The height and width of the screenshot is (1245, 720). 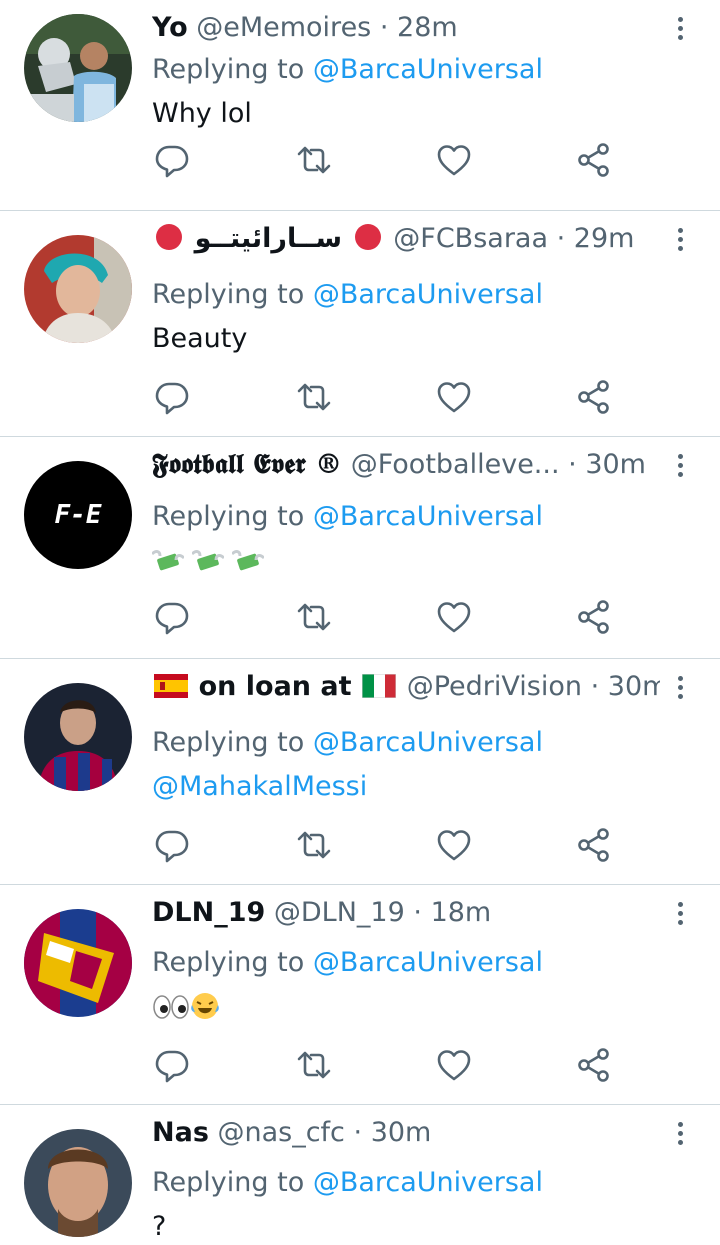 I want to click on handle: @eMemoires, so click(x=283, y=27).